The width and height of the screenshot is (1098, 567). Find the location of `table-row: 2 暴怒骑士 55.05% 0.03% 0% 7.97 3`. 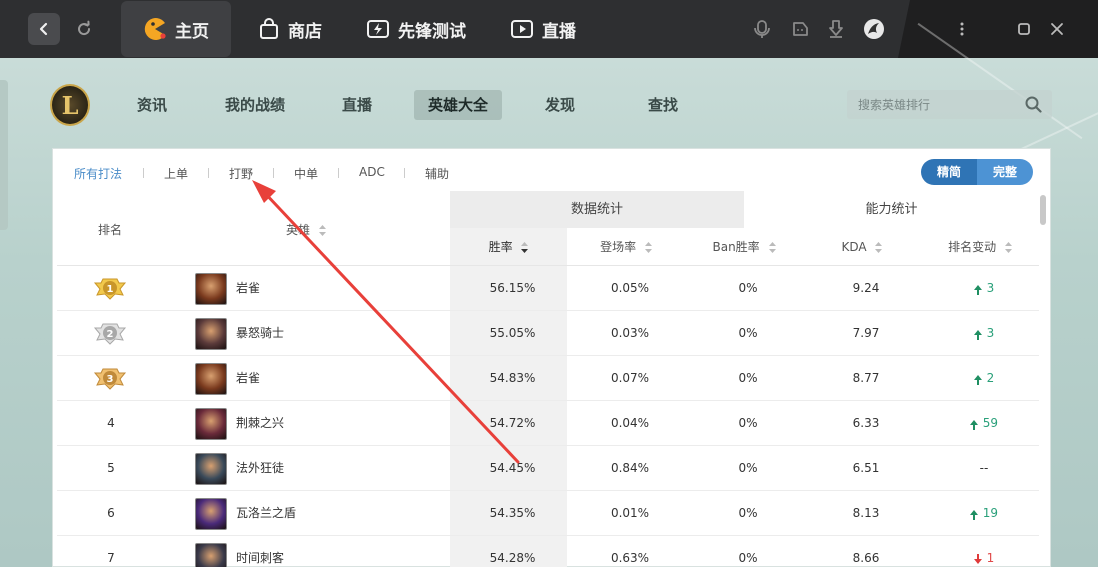

table-row: 2 暴怒骑士 55.05% 0.03% 0% 7.97 3 is located at coordinates (548, 333).